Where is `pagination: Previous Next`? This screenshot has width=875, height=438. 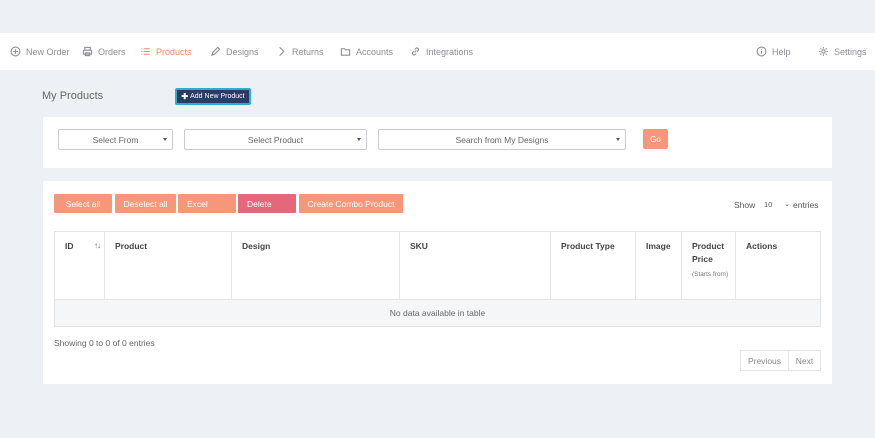 pagination: Previous Next is located at coordinates (780, 360).